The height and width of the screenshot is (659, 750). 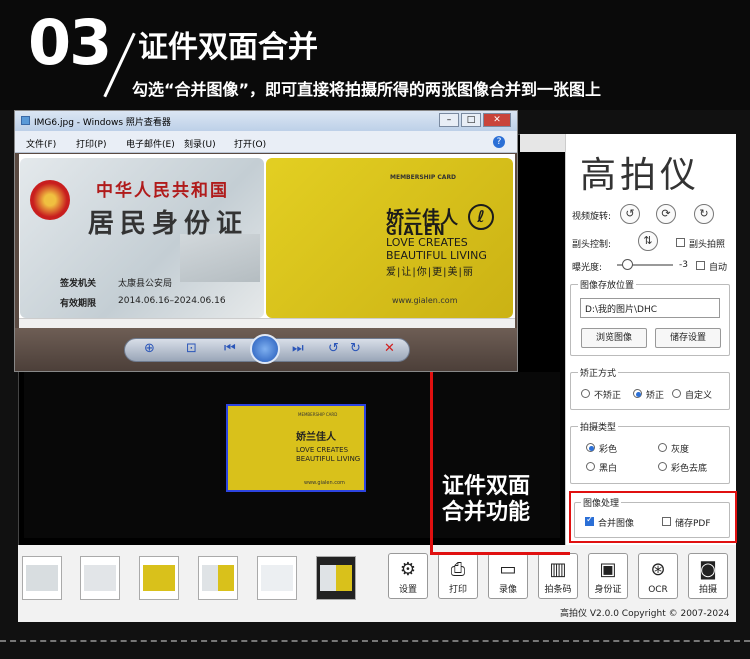 I want to click on slogan-line-1: LOVE CREATES, so click(x=427, y=242).